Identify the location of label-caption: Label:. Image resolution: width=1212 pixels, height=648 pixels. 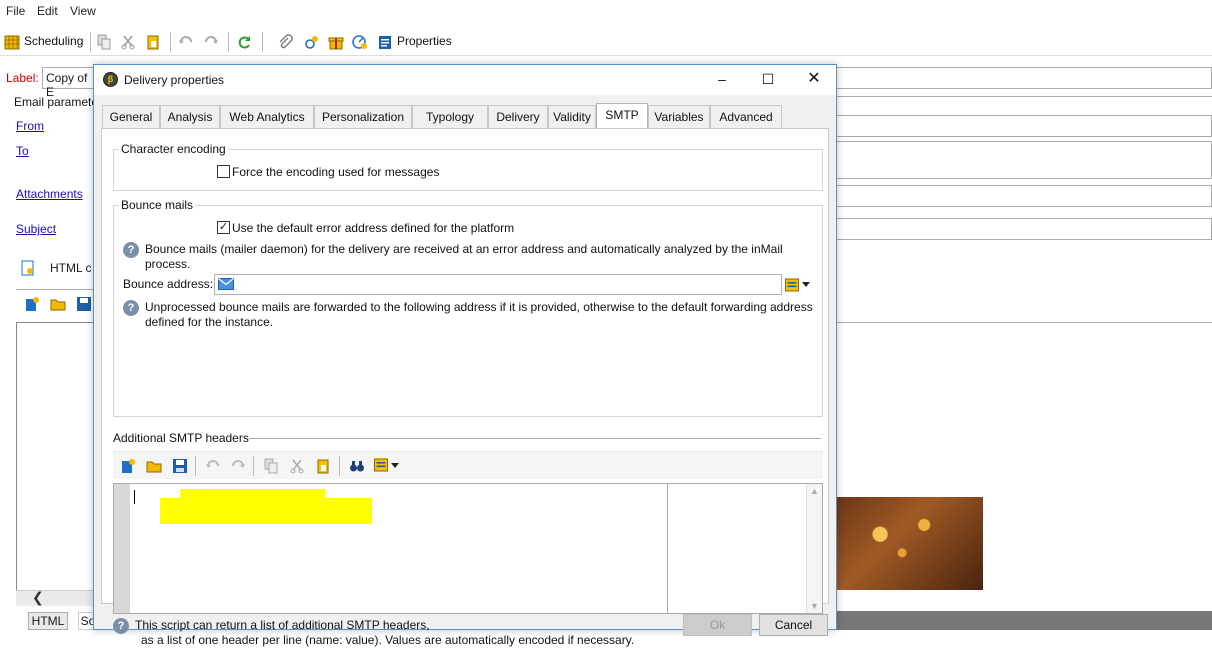
(22, 78).